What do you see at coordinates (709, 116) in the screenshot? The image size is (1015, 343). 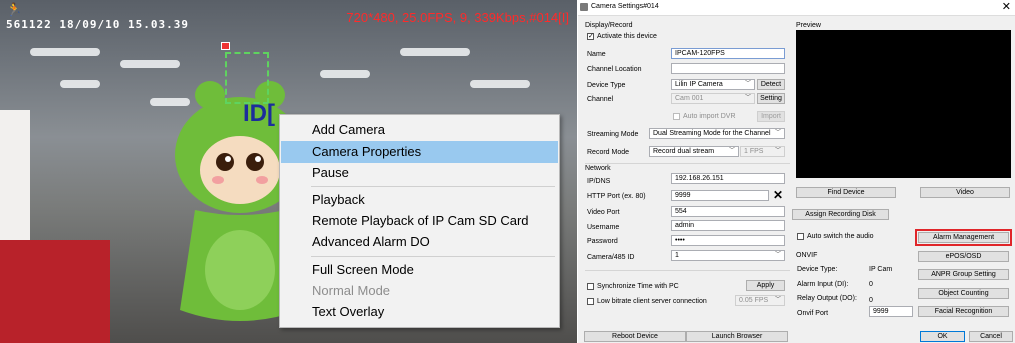 I see `auto-import-label: Auto import DVR` at bounding box center [709, 116].